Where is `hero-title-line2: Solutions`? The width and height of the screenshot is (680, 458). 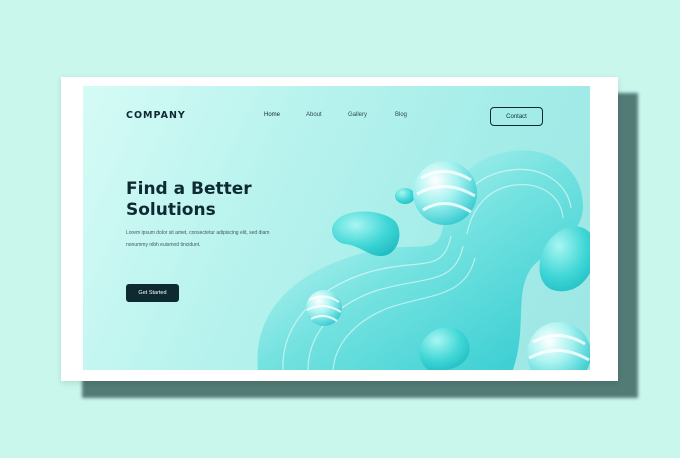 hero-title-line2: Solutions is located at coordinates (171, 210).